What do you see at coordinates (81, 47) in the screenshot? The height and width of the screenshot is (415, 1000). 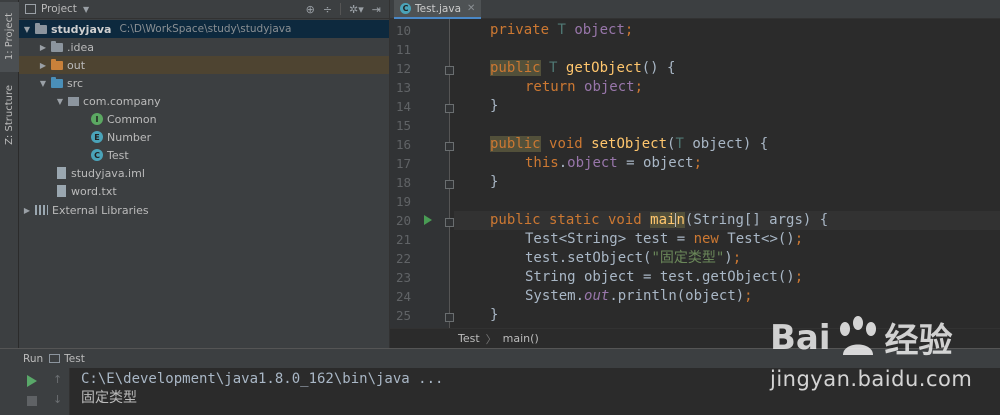 I see `tree-item-label: .idea` at bounding box center [81, 47].